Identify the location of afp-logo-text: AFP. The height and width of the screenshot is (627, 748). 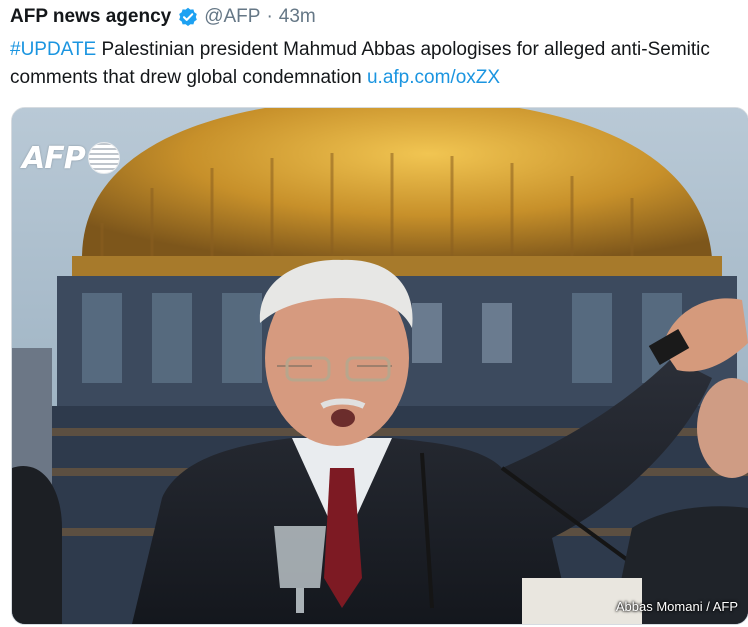
(54, 158).